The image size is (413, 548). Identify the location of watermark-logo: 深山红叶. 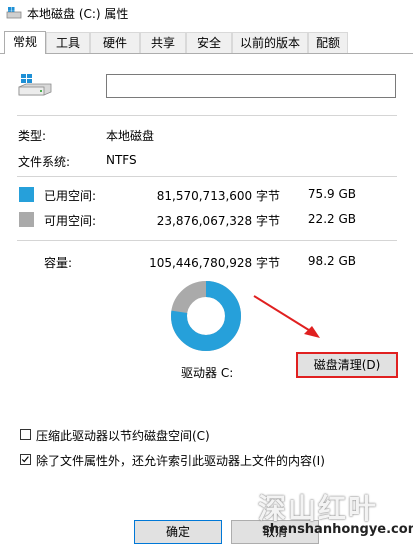
(318, 508).